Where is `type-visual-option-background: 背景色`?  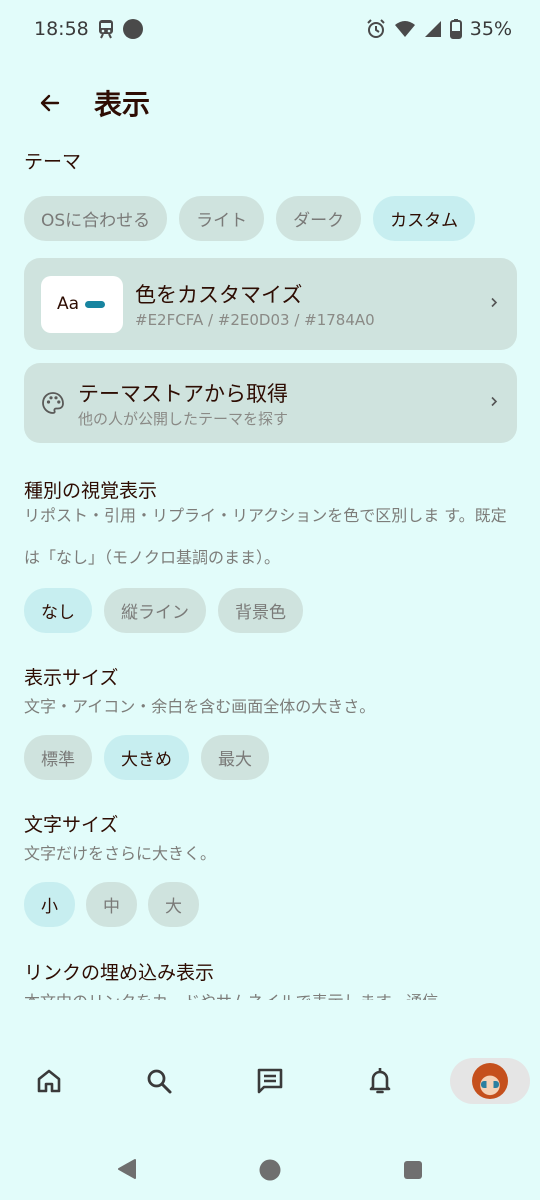
type-visual-option-background: 背景色 is located at coordinates (260, 610).